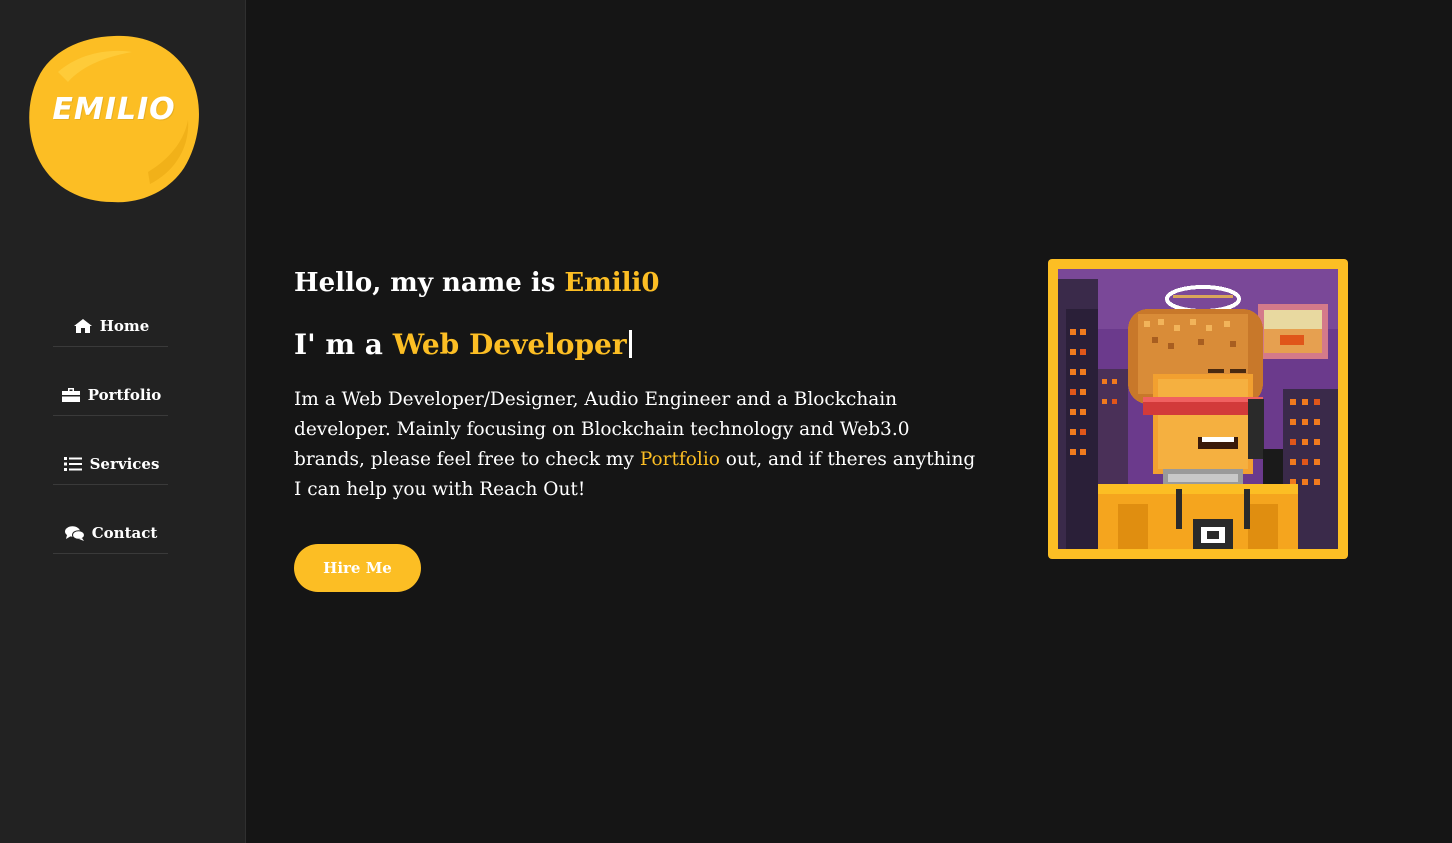 The height and width of the screenshot is (843, 1452). I want to click on role-prefix: I' m a, so click(343, 344).